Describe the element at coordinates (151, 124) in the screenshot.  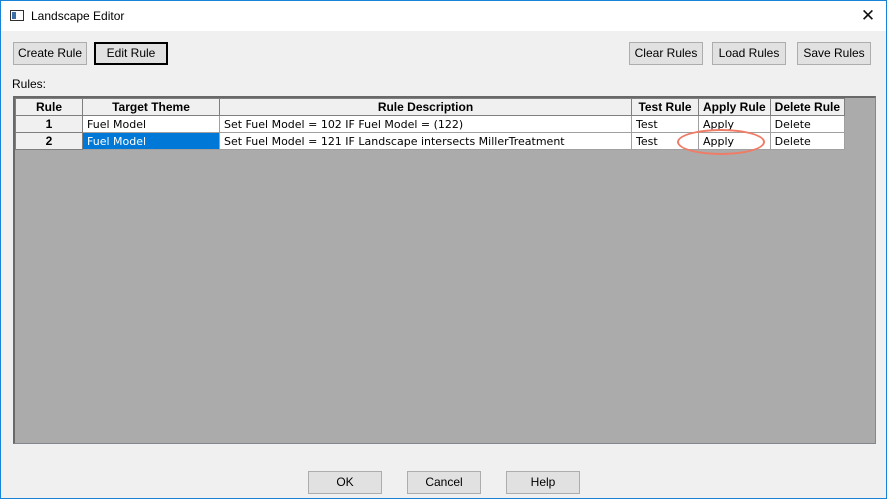
I see `target-theme-cell: Fuel Model` at that location.